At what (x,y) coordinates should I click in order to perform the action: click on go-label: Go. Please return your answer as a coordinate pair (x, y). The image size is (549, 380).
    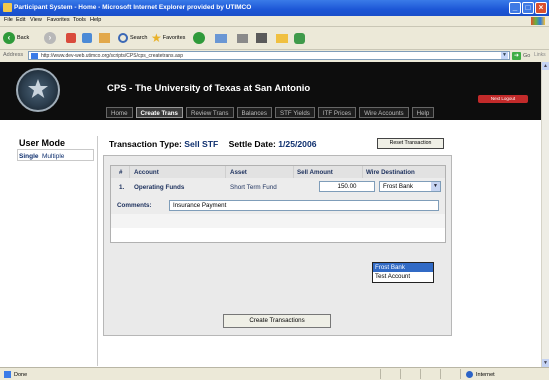
    Looking at the image, I should click on (527, 55).